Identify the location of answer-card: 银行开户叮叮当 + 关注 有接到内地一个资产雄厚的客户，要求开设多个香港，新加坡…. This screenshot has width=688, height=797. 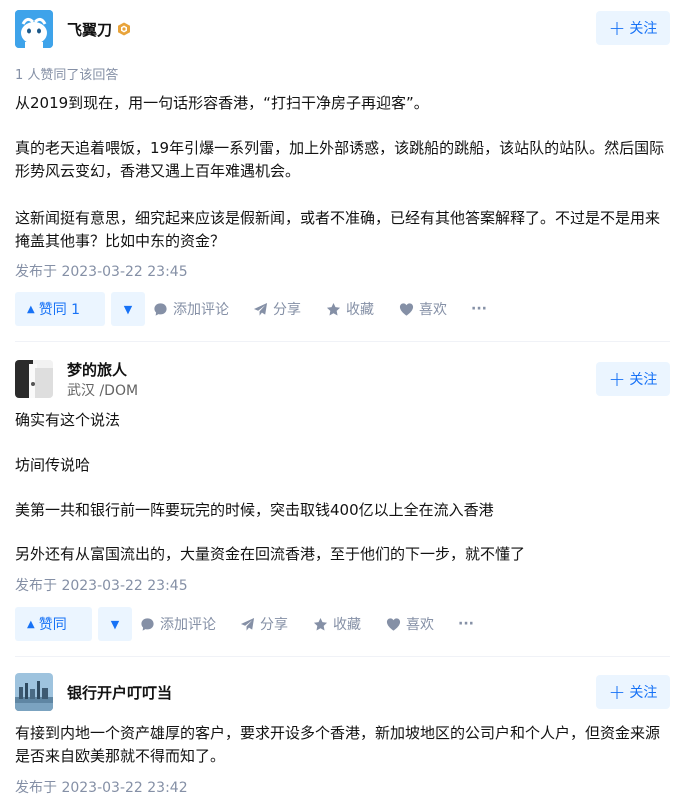
(342, 735).